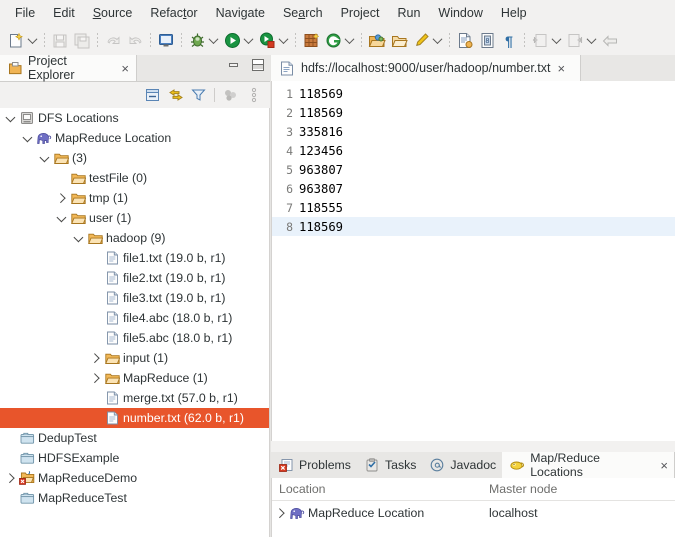  Describe the element at coordinates (473, 226) in the screenshot. I see `editor-line: 8 118569` at that location.